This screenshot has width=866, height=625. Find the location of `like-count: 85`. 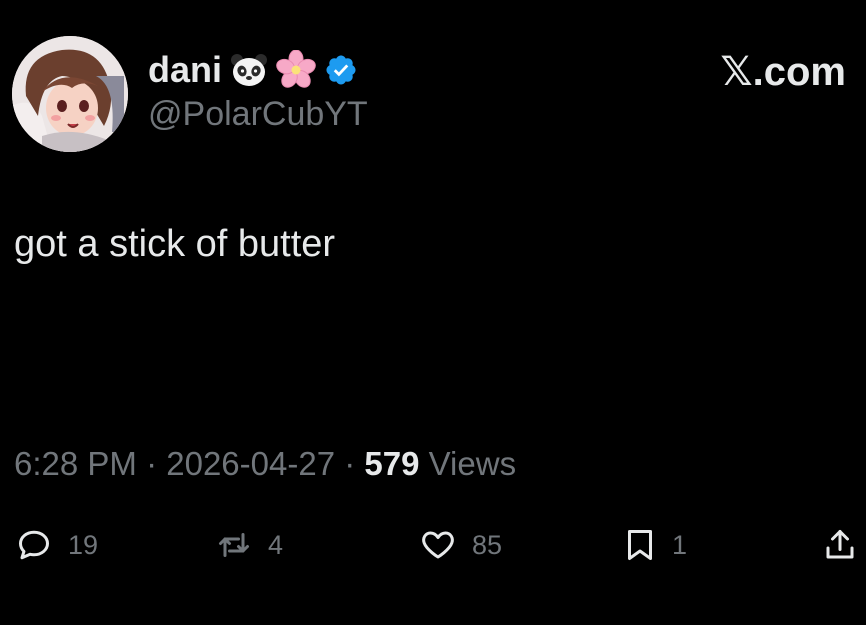

like-count: 85 is located at coordinates (487, 544).